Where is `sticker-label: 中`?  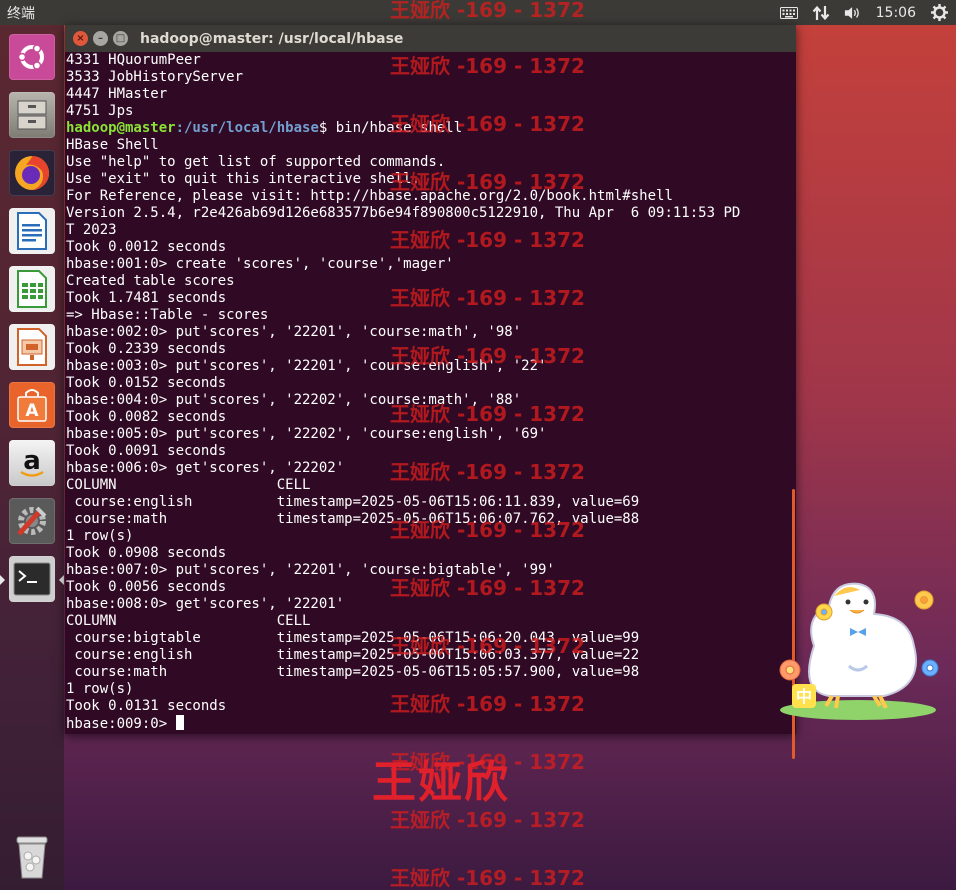 sticker-label: 中 is located at coordinates (804, 696).